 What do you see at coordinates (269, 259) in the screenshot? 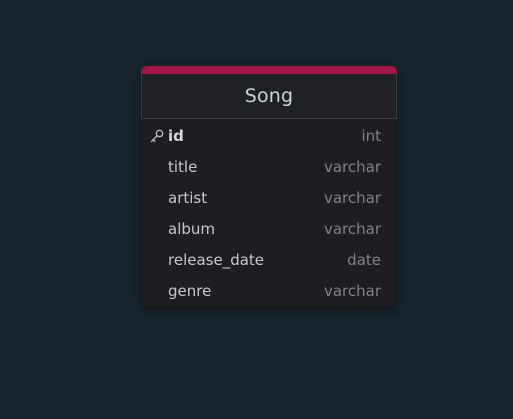
I see `column-row-release-date: release_date date` at bounding box center [269, 259].